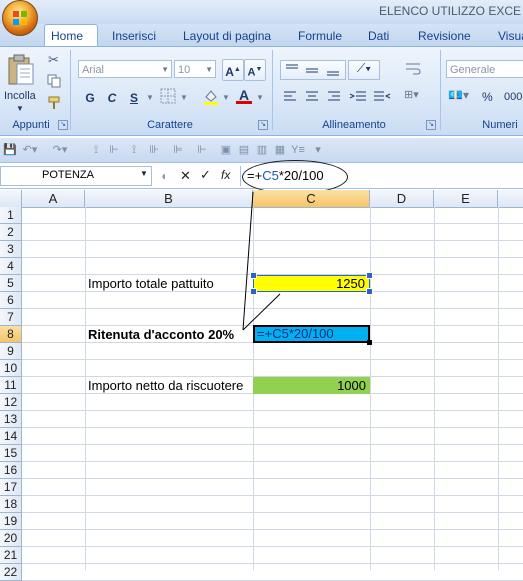 This screenshot has width=523, height=581. I want to click on column-header-a: A, so click(53, 198).